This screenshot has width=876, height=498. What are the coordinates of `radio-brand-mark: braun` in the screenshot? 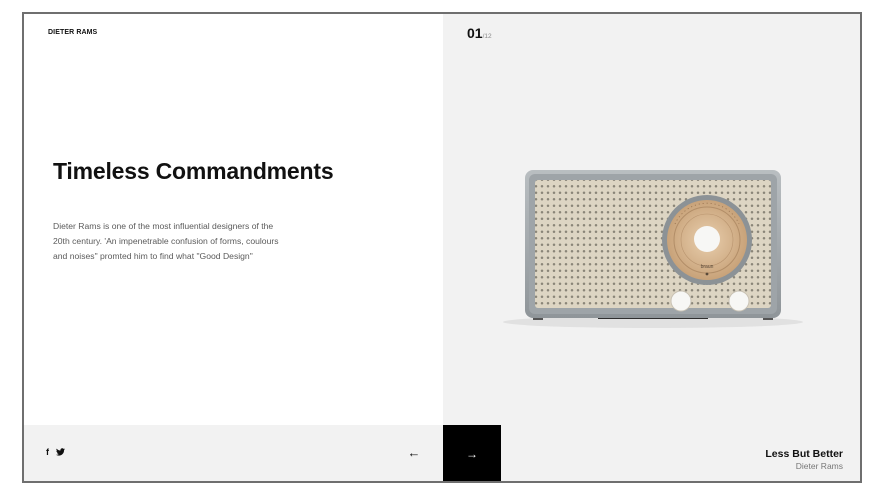 It's located at (707, 267).